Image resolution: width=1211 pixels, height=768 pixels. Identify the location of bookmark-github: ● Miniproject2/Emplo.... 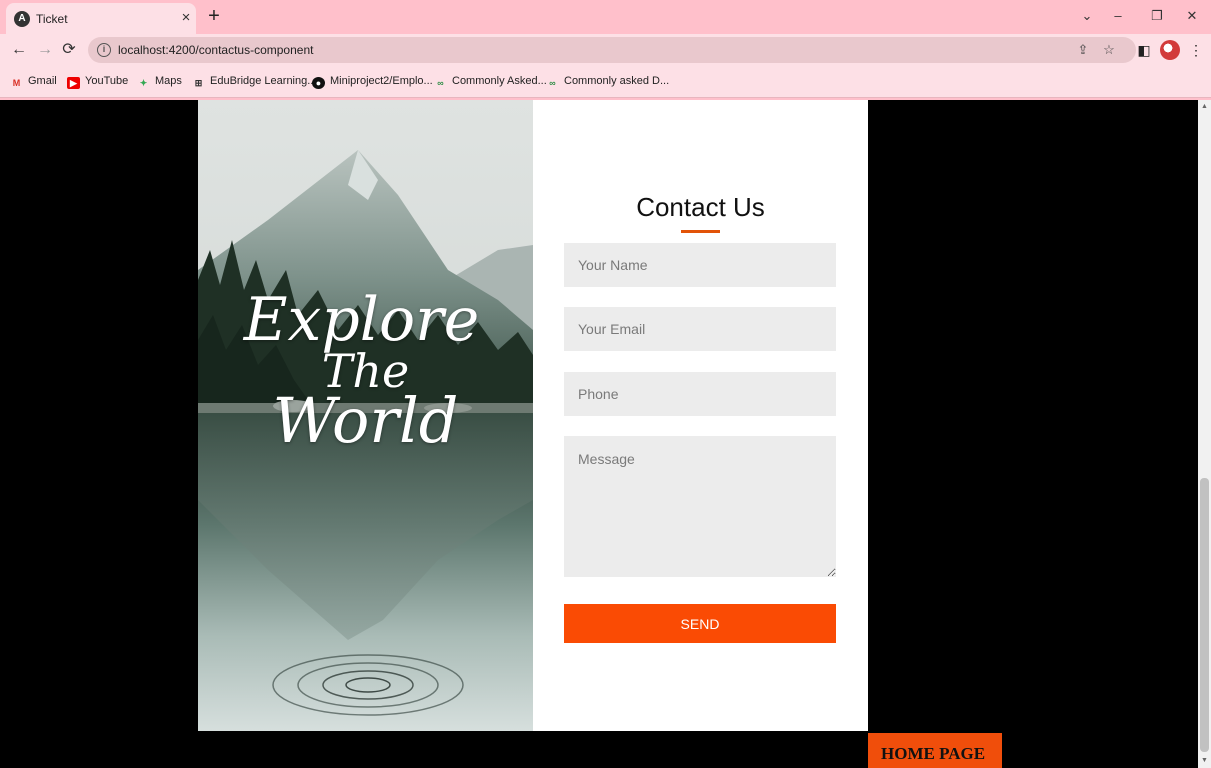
(372, 82).